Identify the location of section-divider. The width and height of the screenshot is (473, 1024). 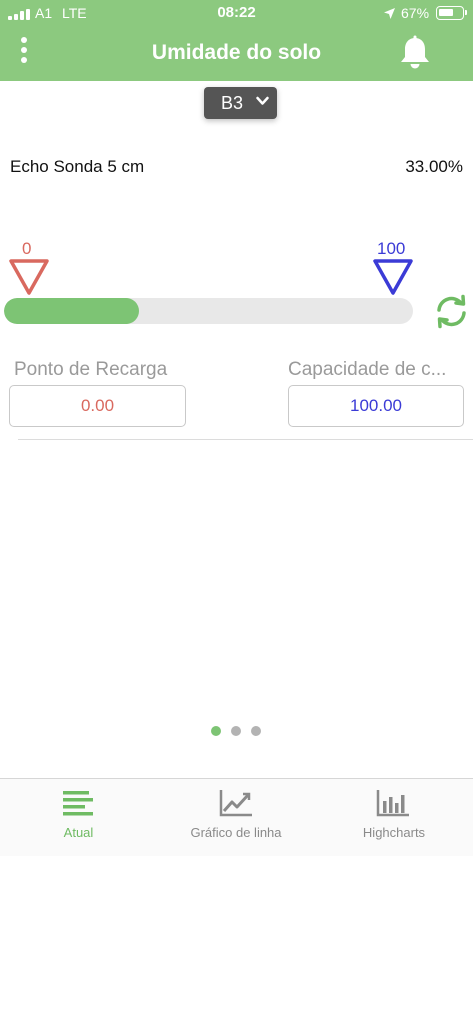
(245, 439).